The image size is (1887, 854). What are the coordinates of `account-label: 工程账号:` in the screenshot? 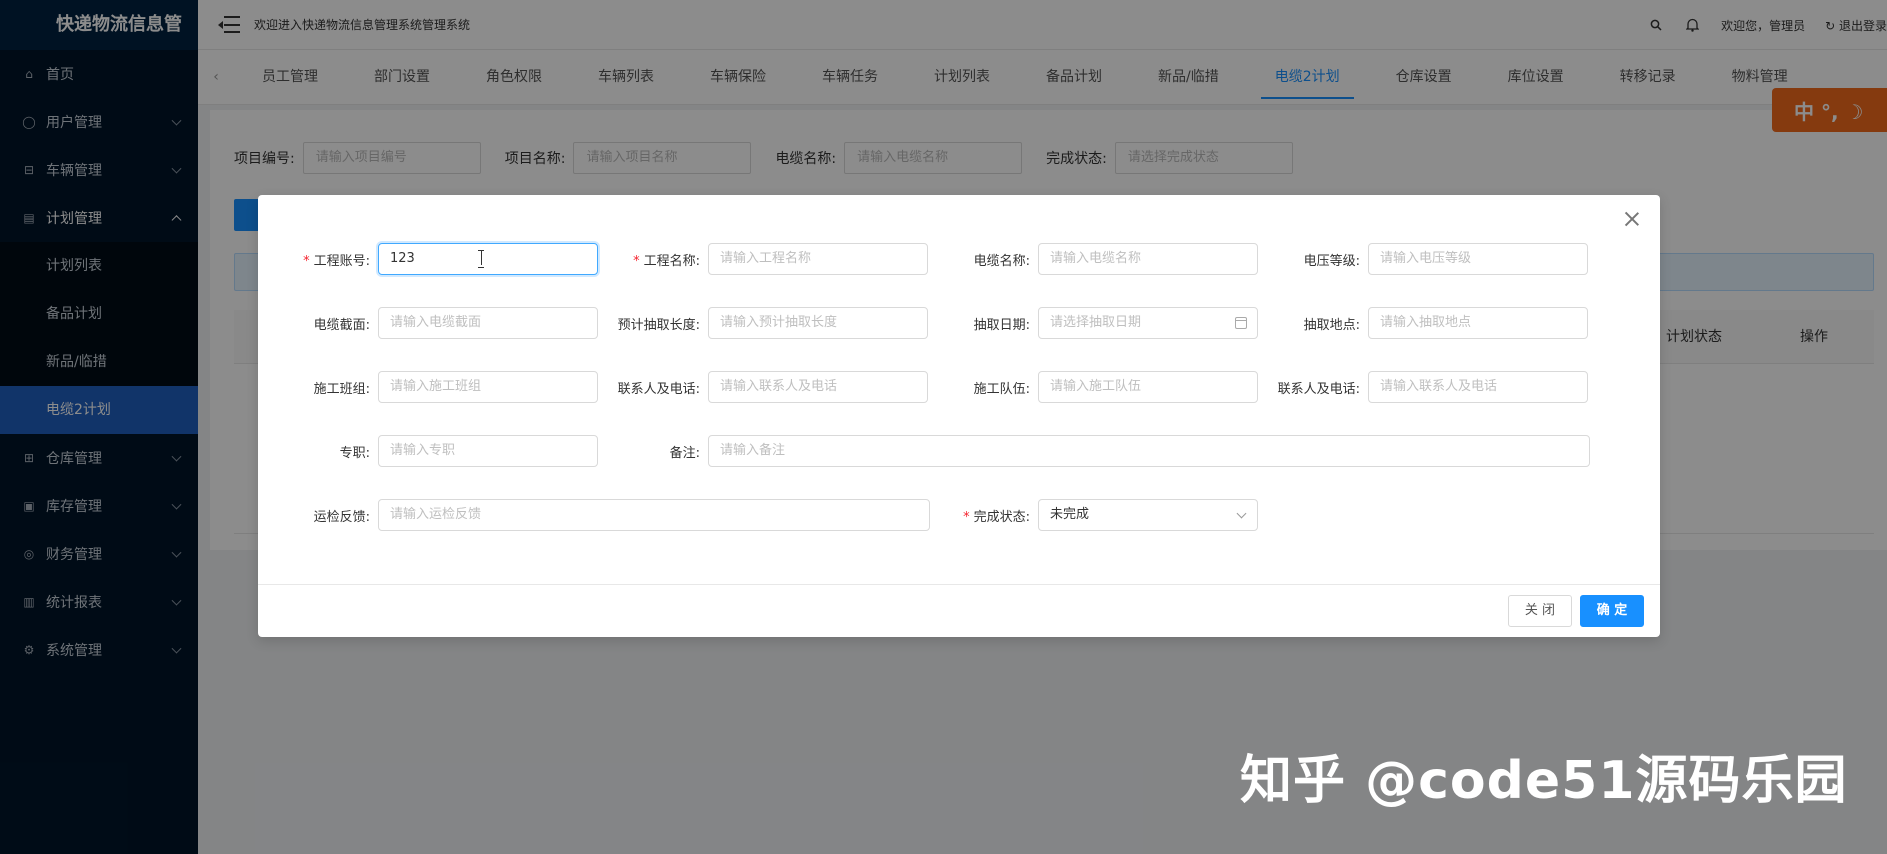 It's located at (341, 261).